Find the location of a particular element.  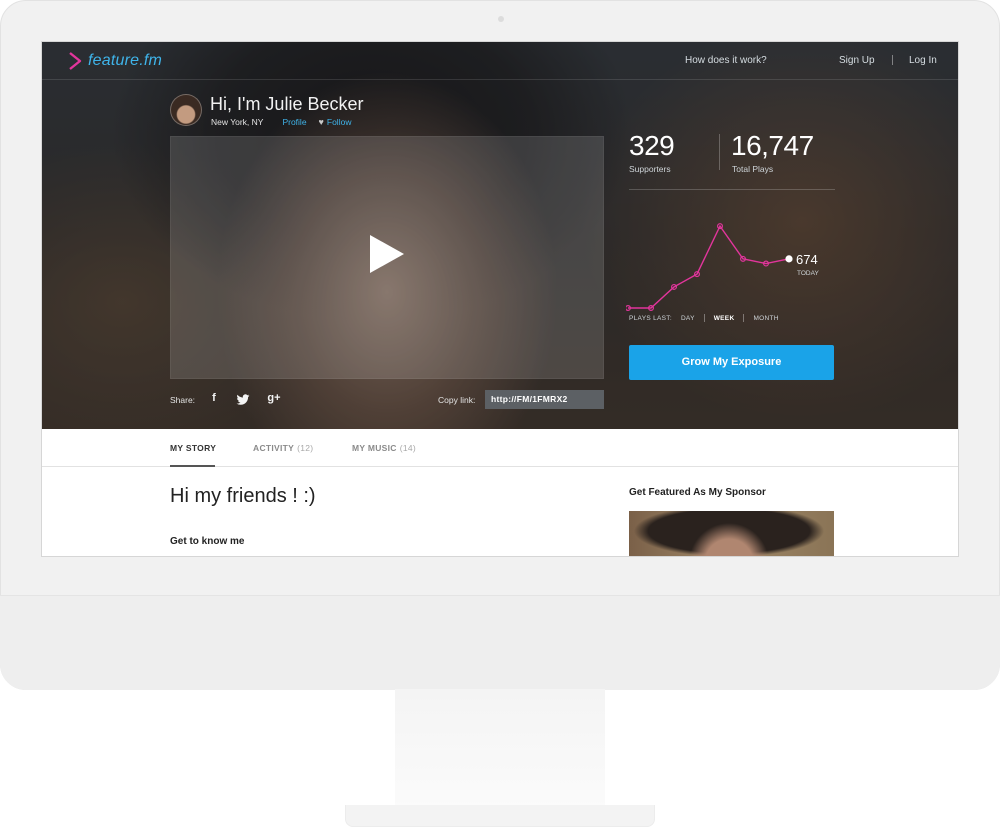

twitter-icon is located at coordinates (243, 400).